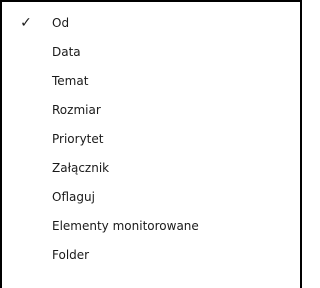 This screenshot has width=320, height=288. What do you see at coordinates (151, 255) in the screenshot?
I see `menu-item-folder: Folder` at bounding box center [151, 255].